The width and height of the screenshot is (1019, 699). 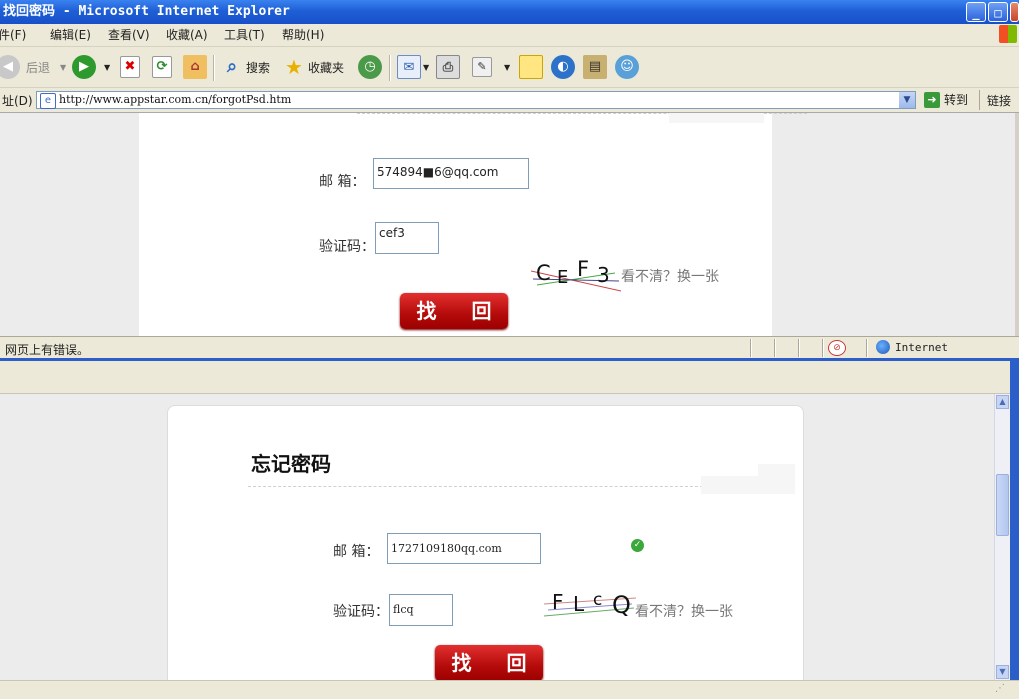 What do you see at coordinates (509, 35) in the screenshot?
I see `menu-bar: 文件(F) 编辑(E) 查看(V) 收藏(A) 工具(T) 帮助(H)` at bounding box center [509, 35].